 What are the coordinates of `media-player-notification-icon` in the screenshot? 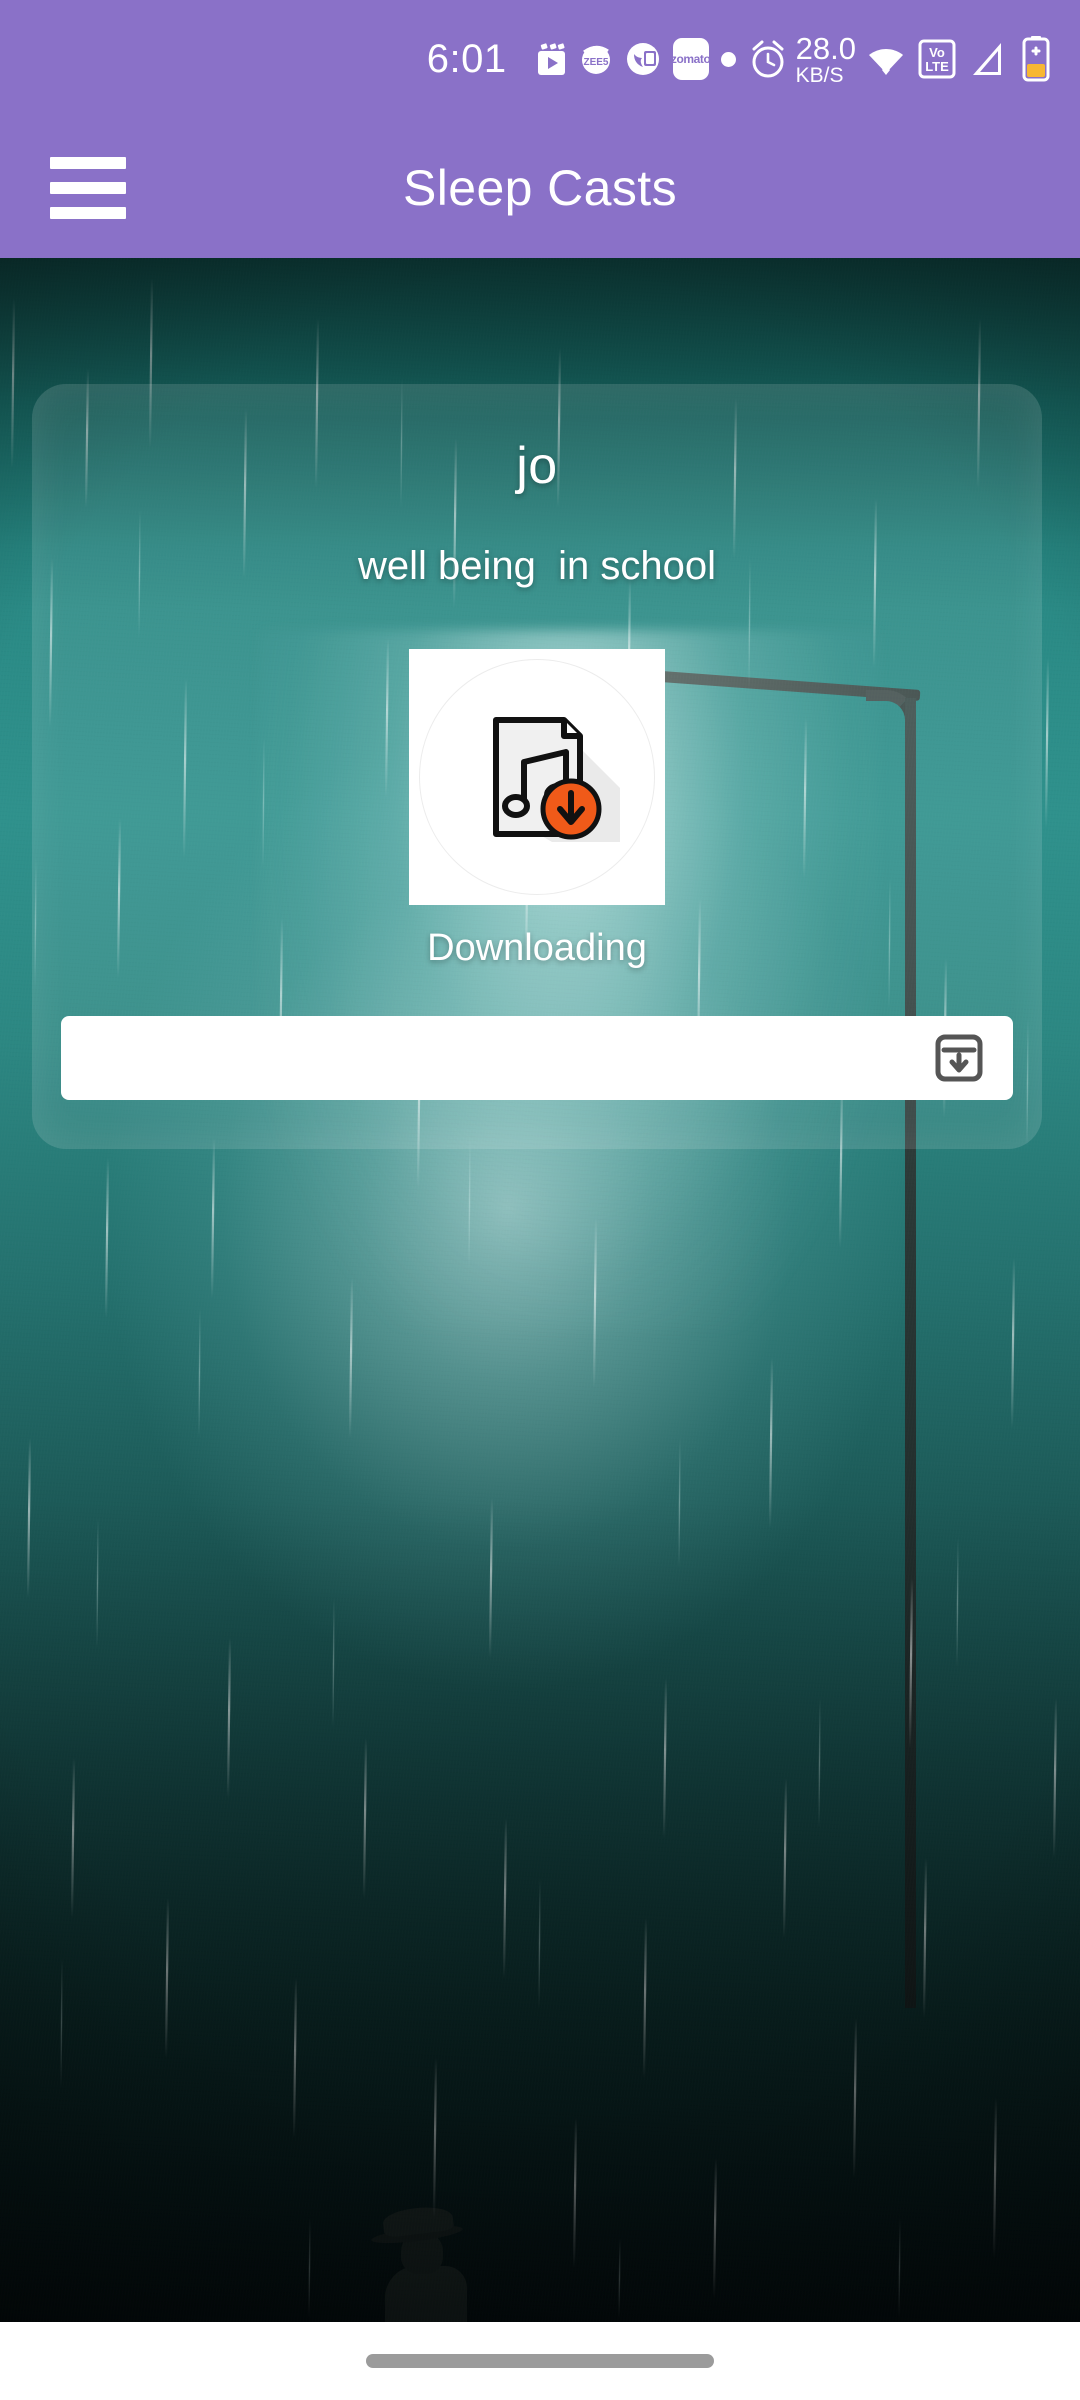 It's located at (552, 59).